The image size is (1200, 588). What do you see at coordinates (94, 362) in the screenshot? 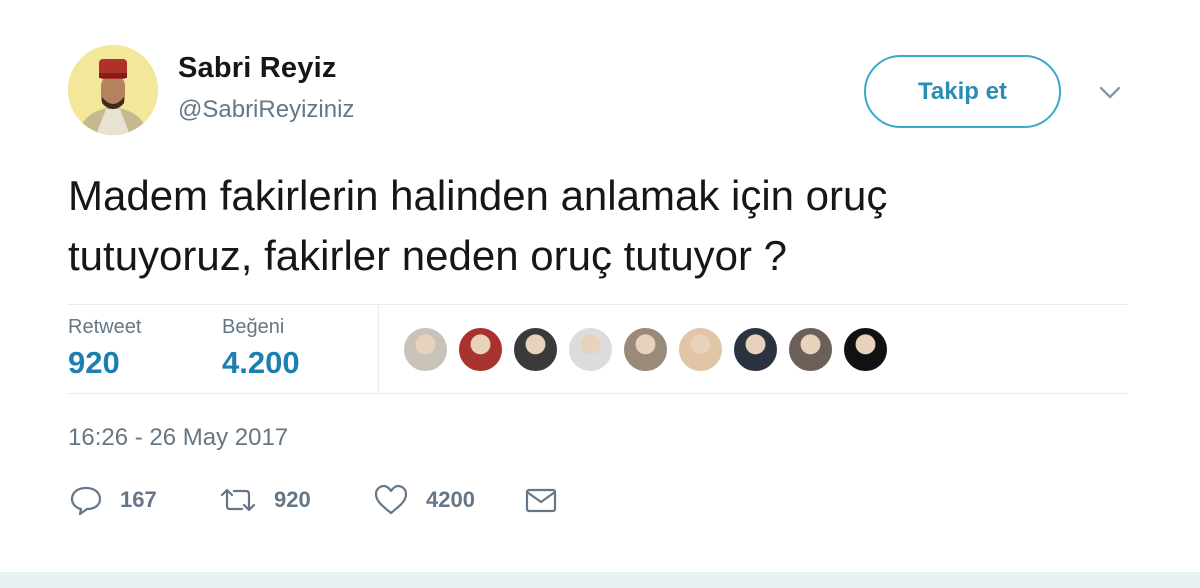
I see `retweet-stat-value: 920` at bounding box center [94, 362].